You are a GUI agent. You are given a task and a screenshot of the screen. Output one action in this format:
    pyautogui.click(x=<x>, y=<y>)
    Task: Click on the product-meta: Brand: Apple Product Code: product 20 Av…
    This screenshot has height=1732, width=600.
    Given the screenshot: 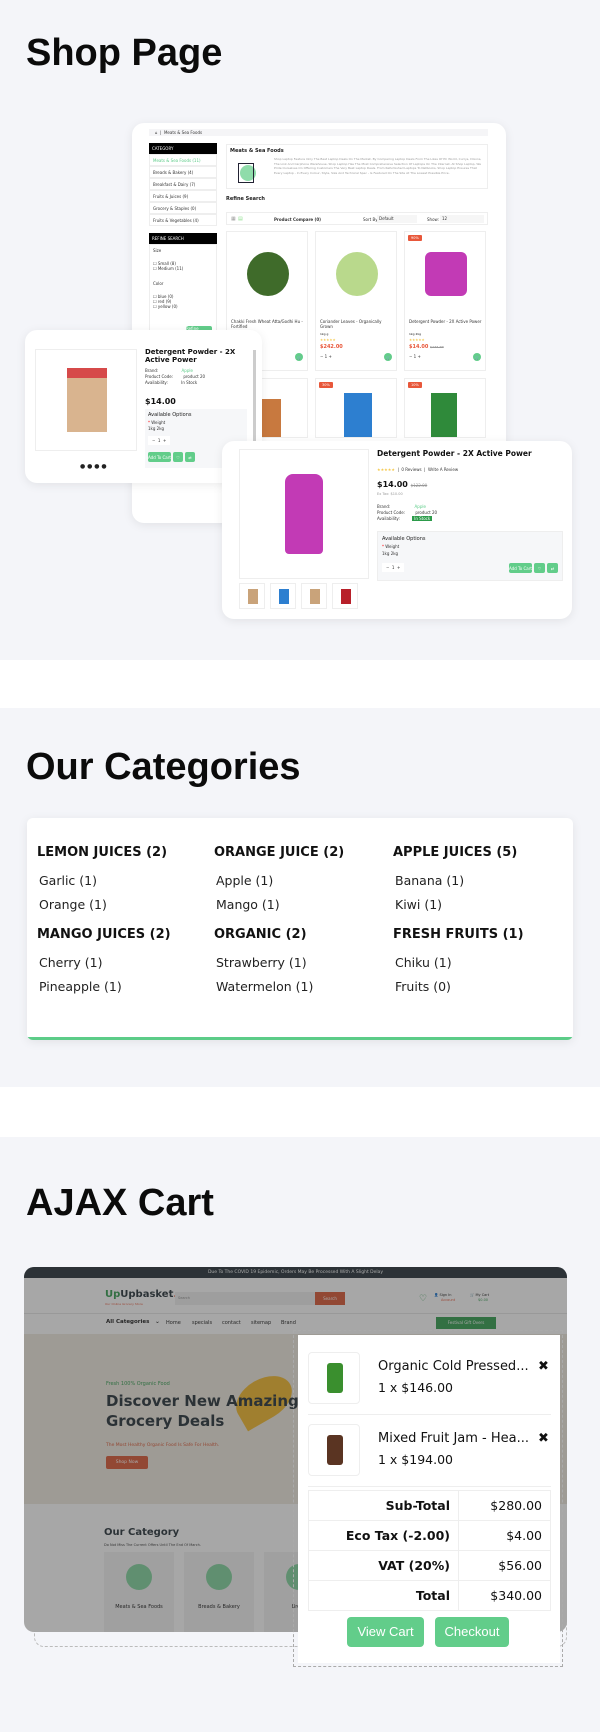 What is the action you would take?
    pyautogui.click(x=407, y=512)
    